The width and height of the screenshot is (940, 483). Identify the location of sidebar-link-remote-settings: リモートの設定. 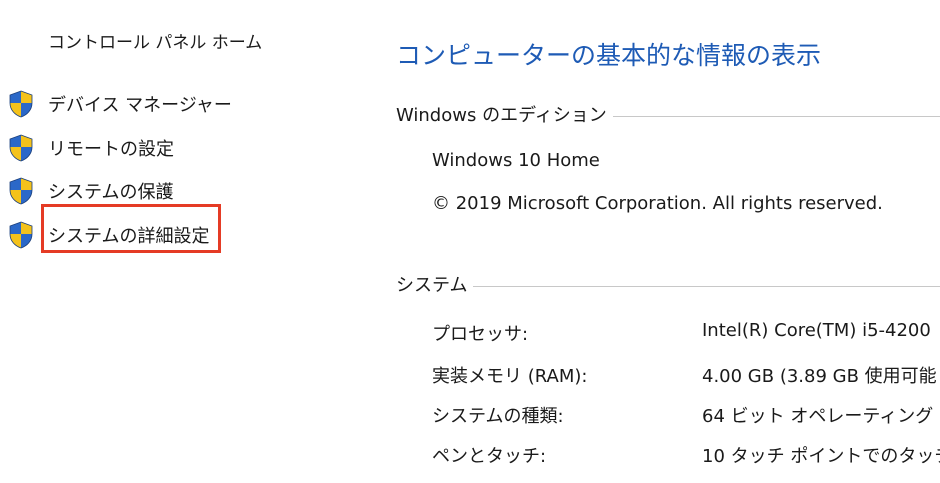
(91, 148).